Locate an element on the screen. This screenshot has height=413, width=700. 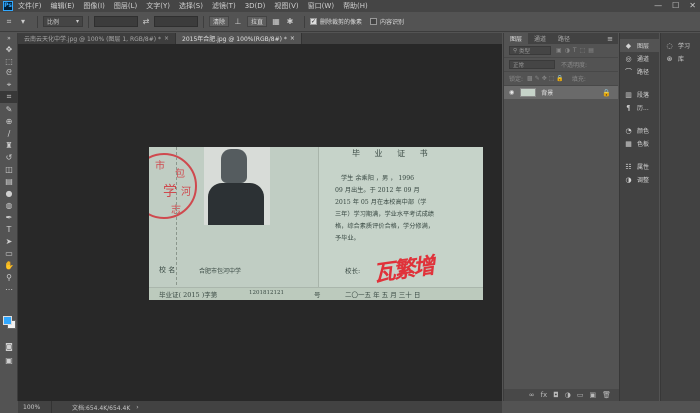
new-group-icon: ▭ is located at coordinates (580, 395).